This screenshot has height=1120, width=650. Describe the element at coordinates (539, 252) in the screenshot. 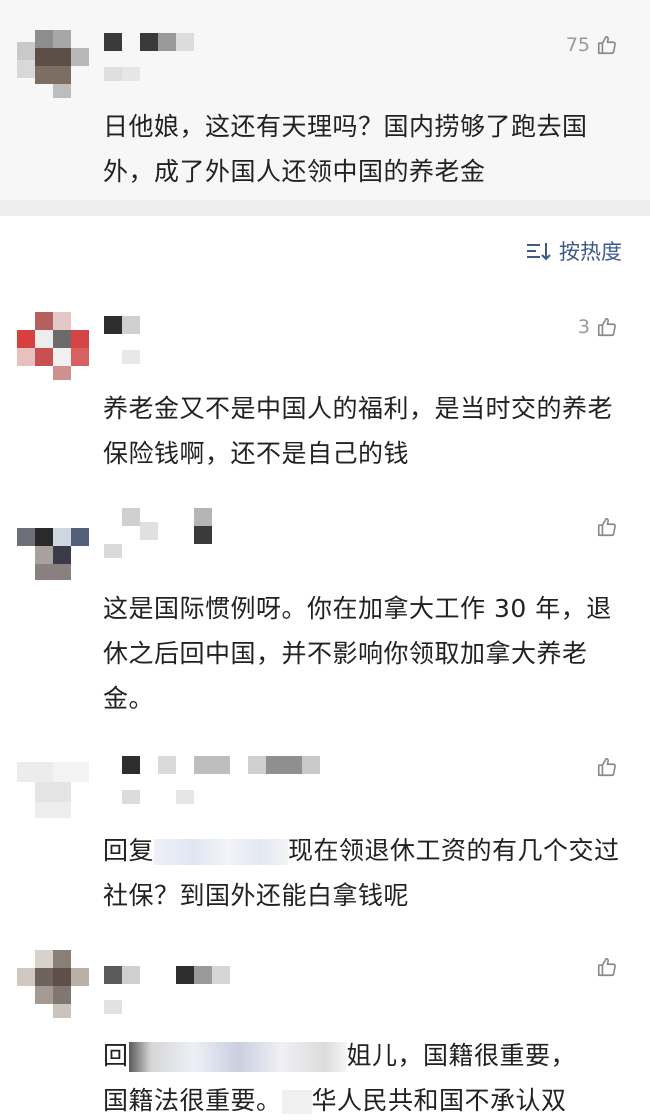

I see `sort-icon` at that location.